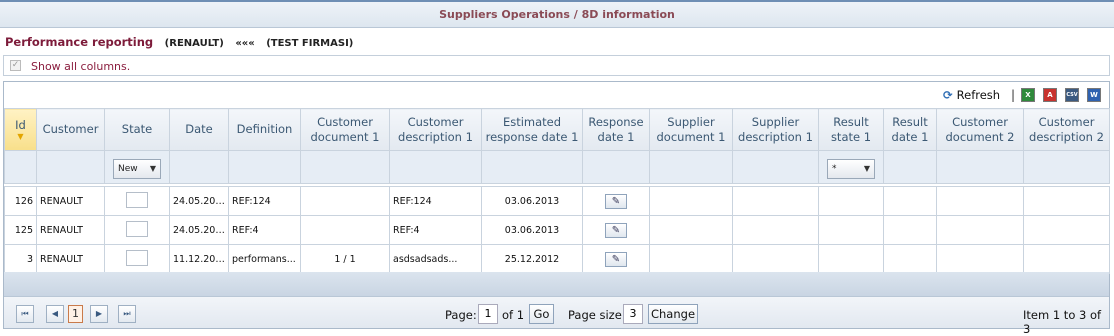 The image size is (1114, 336). I want to click on column-header-estimated-response-date-1: Estimated response date 1, so click(532, 129).